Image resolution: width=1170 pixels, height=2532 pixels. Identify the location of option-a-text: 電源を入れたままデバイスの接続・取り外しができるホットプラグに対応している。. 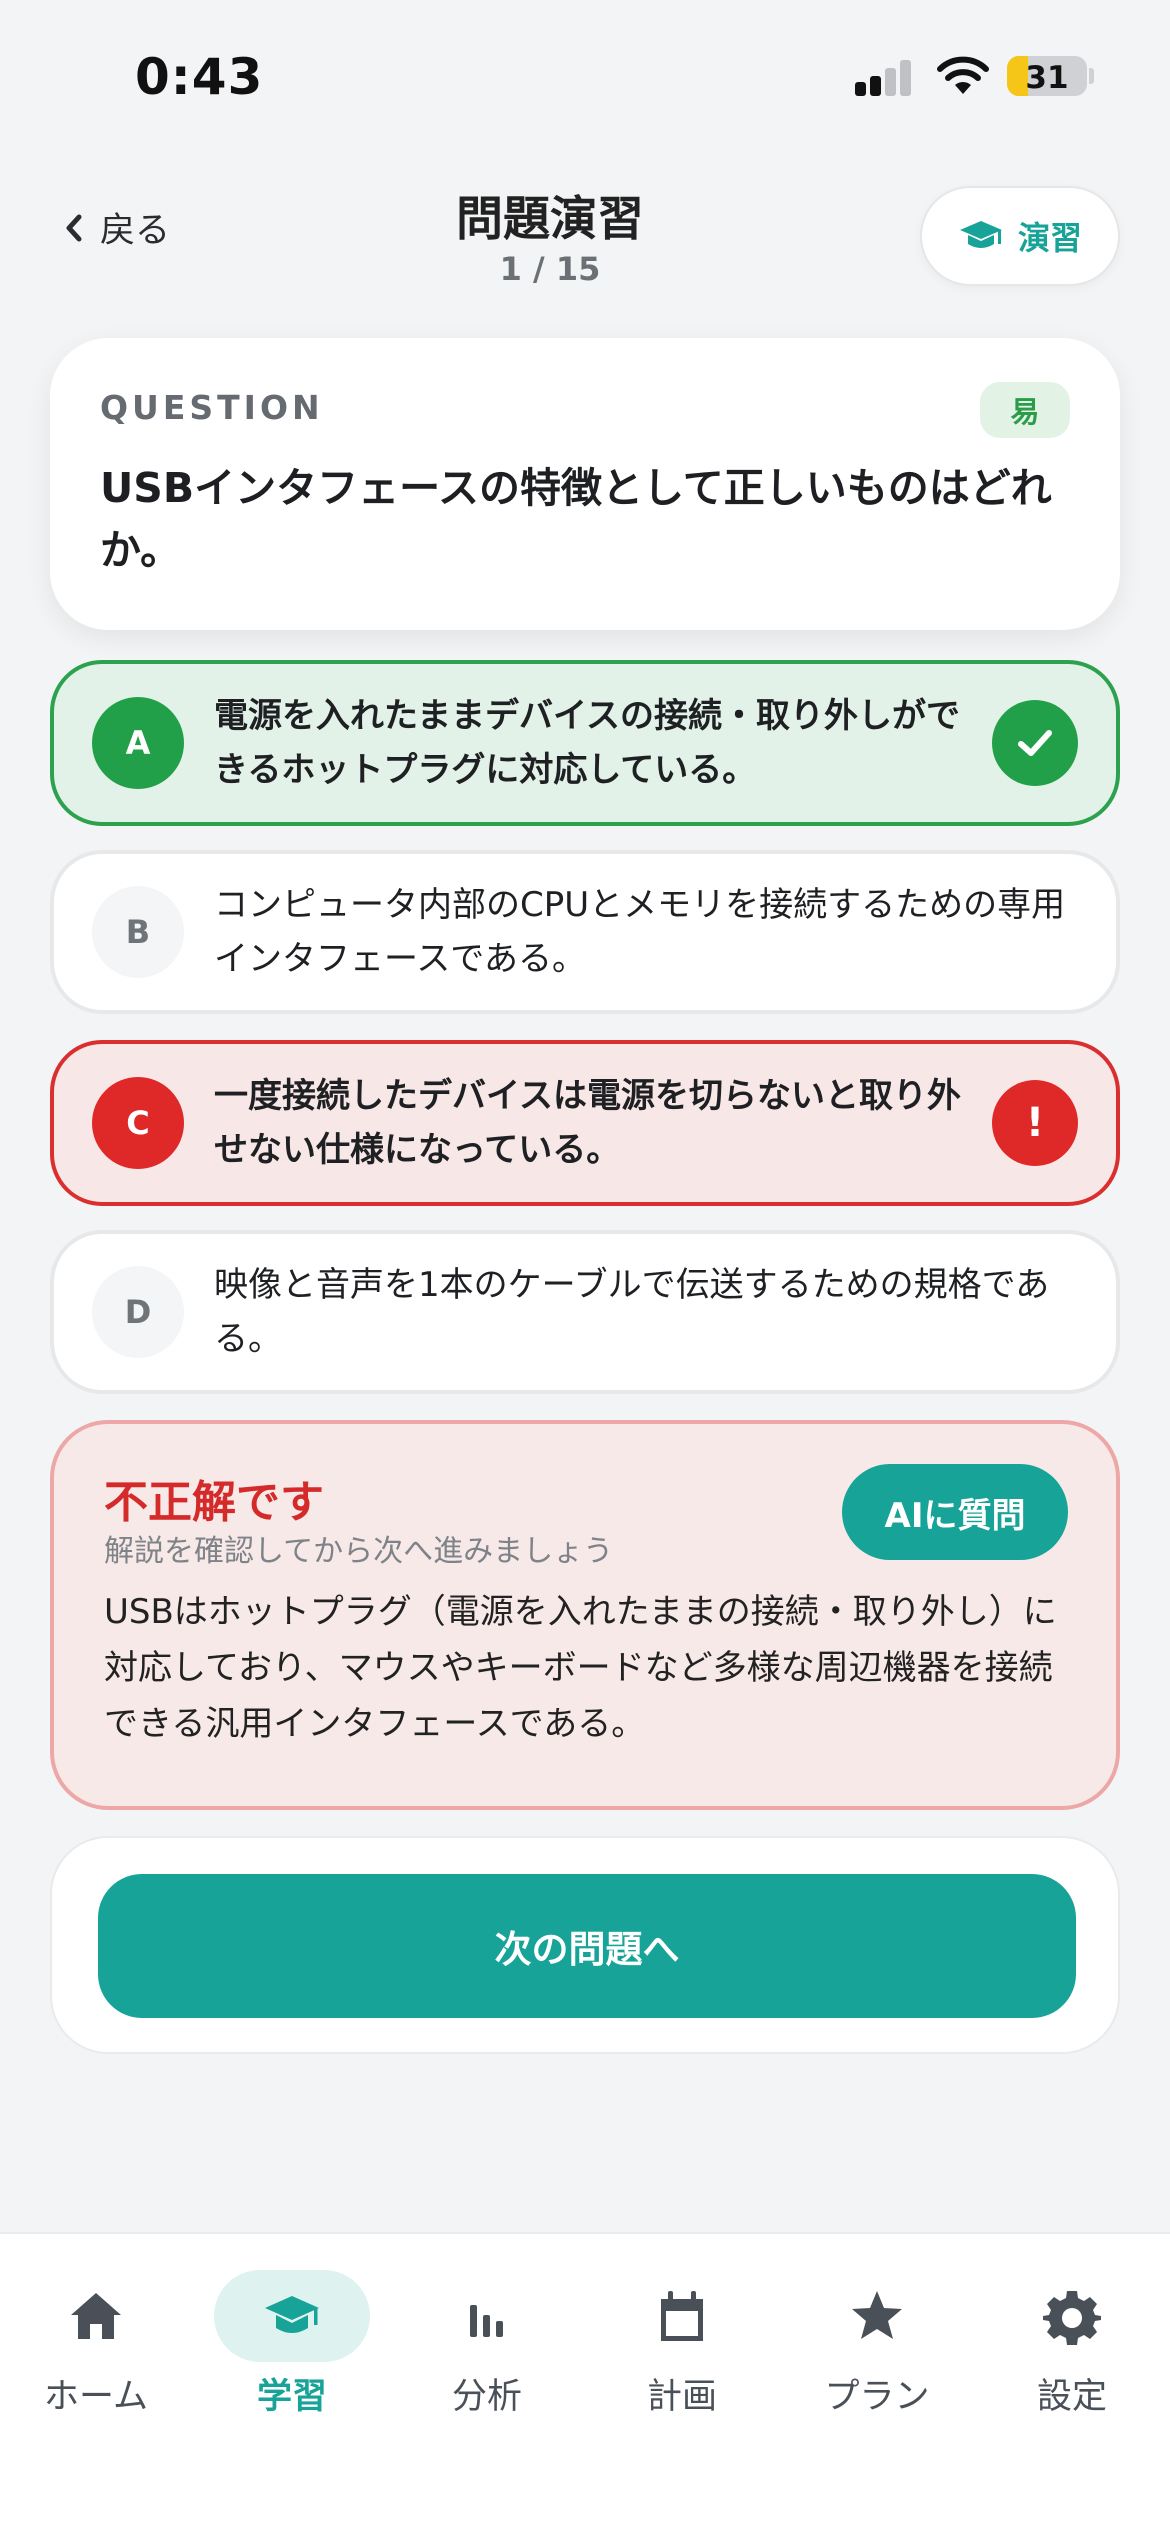
(587, 743).